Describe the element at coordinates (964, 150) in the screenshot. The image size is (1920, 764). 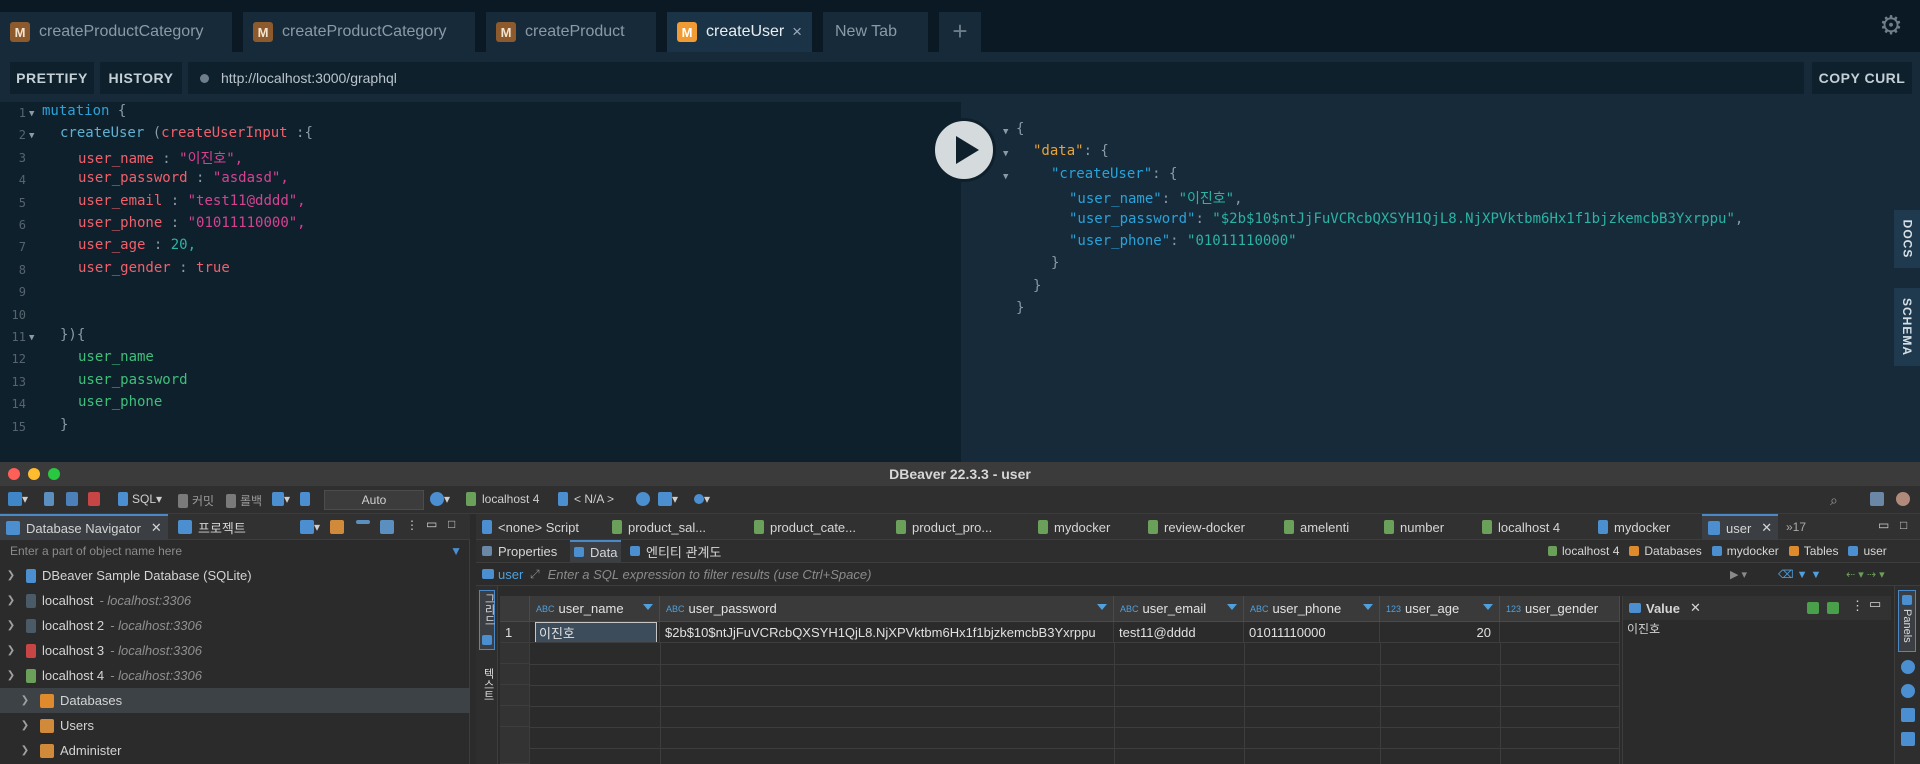
I see `execute-query-button` at that location.